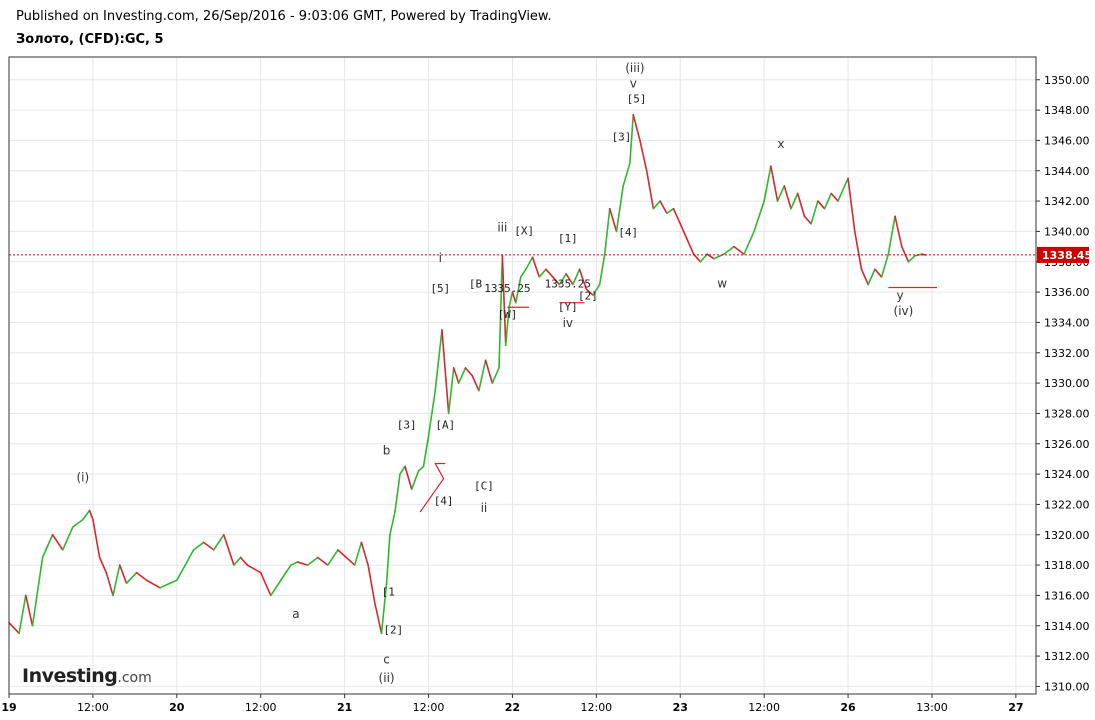 The width and height of the screenshot is (1095, 720). I want to click on investing-logo: Investing.com, so click(87, 676).